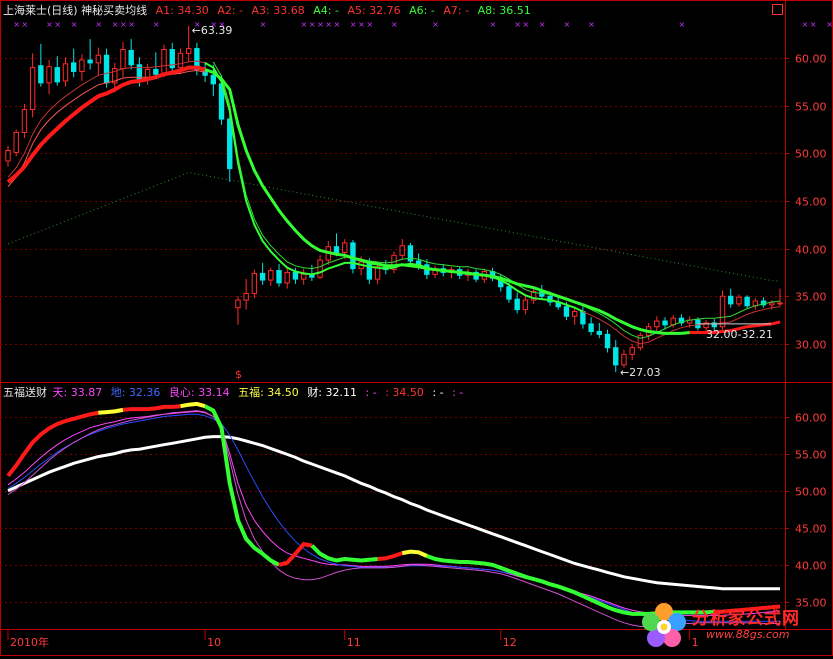 The image size is (833, 659). Describe the element at coordinates (813, 24) in the screenshot. I see `signal-marker-32: ×` at that location.